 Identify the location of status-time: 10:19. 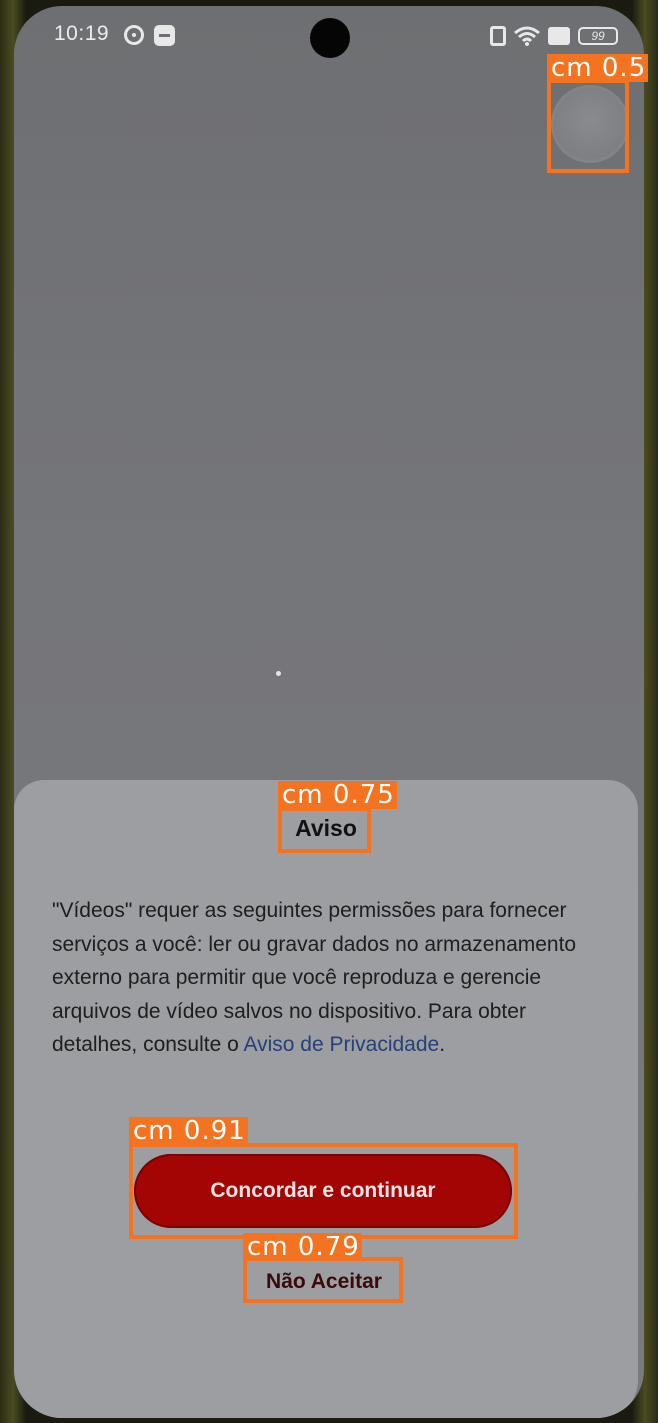
(82, 33).